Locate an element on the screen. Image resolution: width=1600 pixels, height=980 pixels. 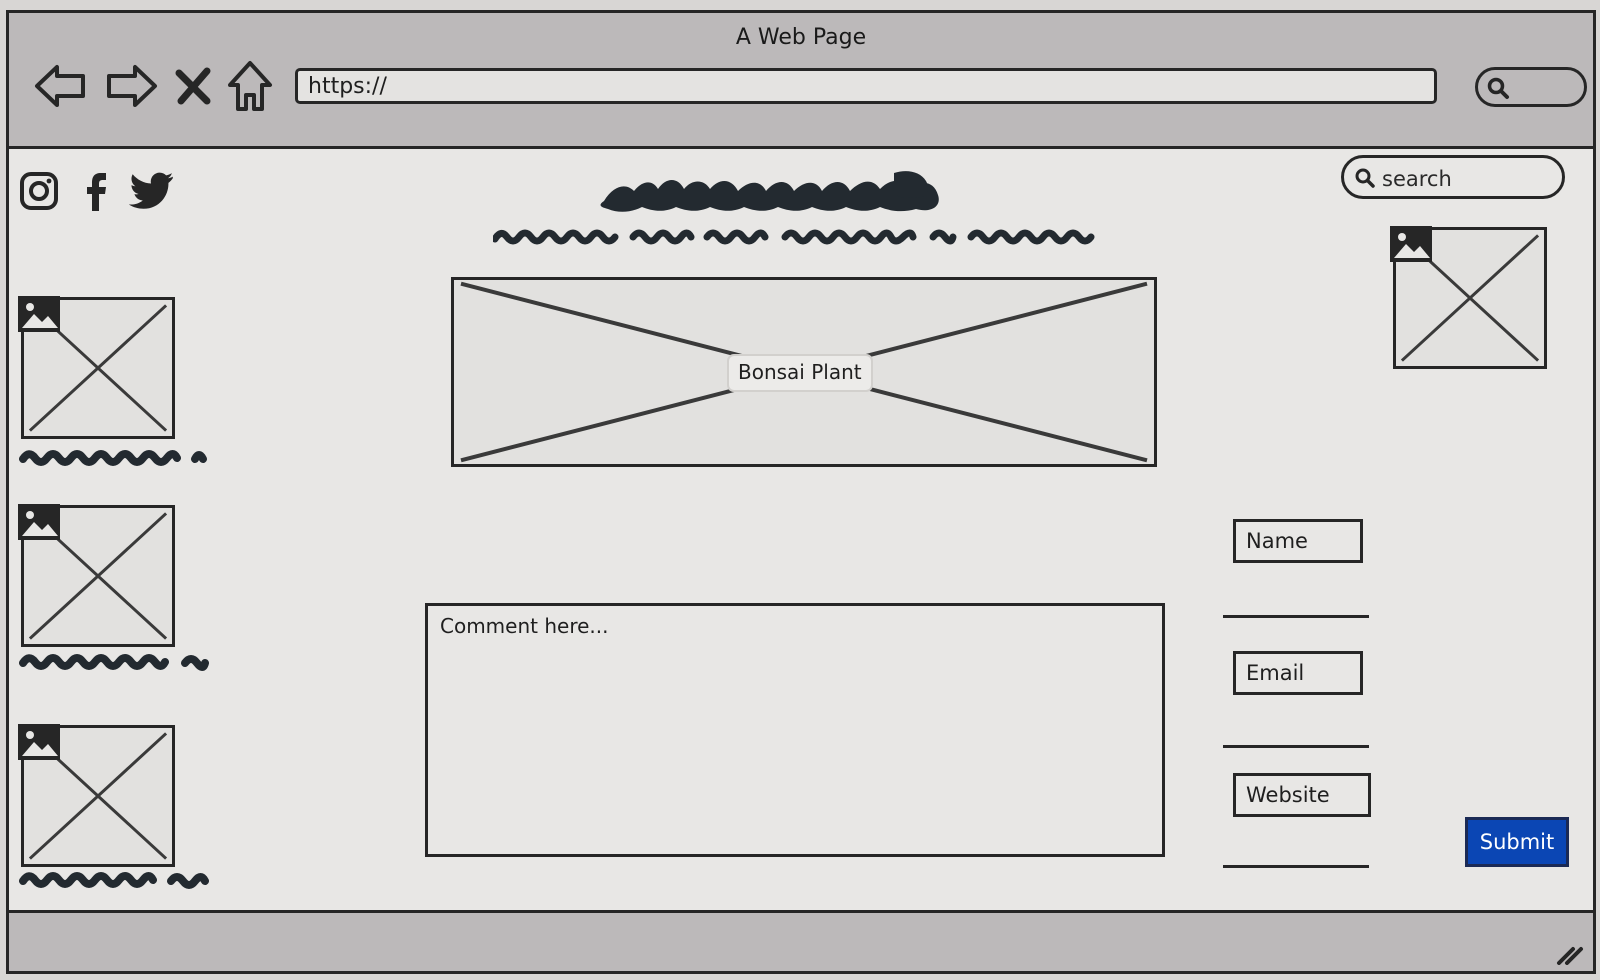
sidebar-right-image is located at coordinates (1468, 297).